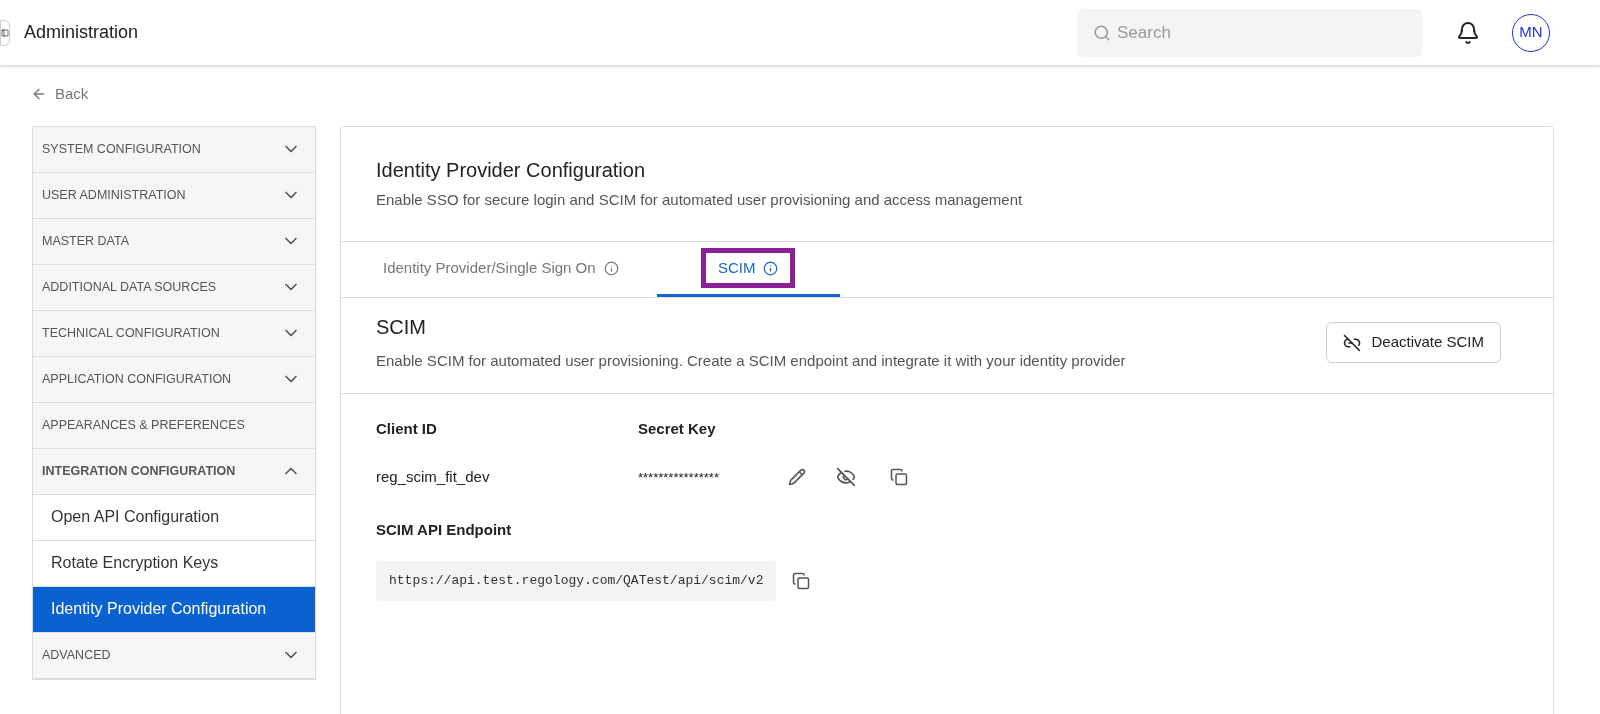 This screenshot has height=714, width=1600. Describe the element at coordinates (501, 269) in the screenshot. I see `tab: Identity Provider/Single Sign On` at that location.